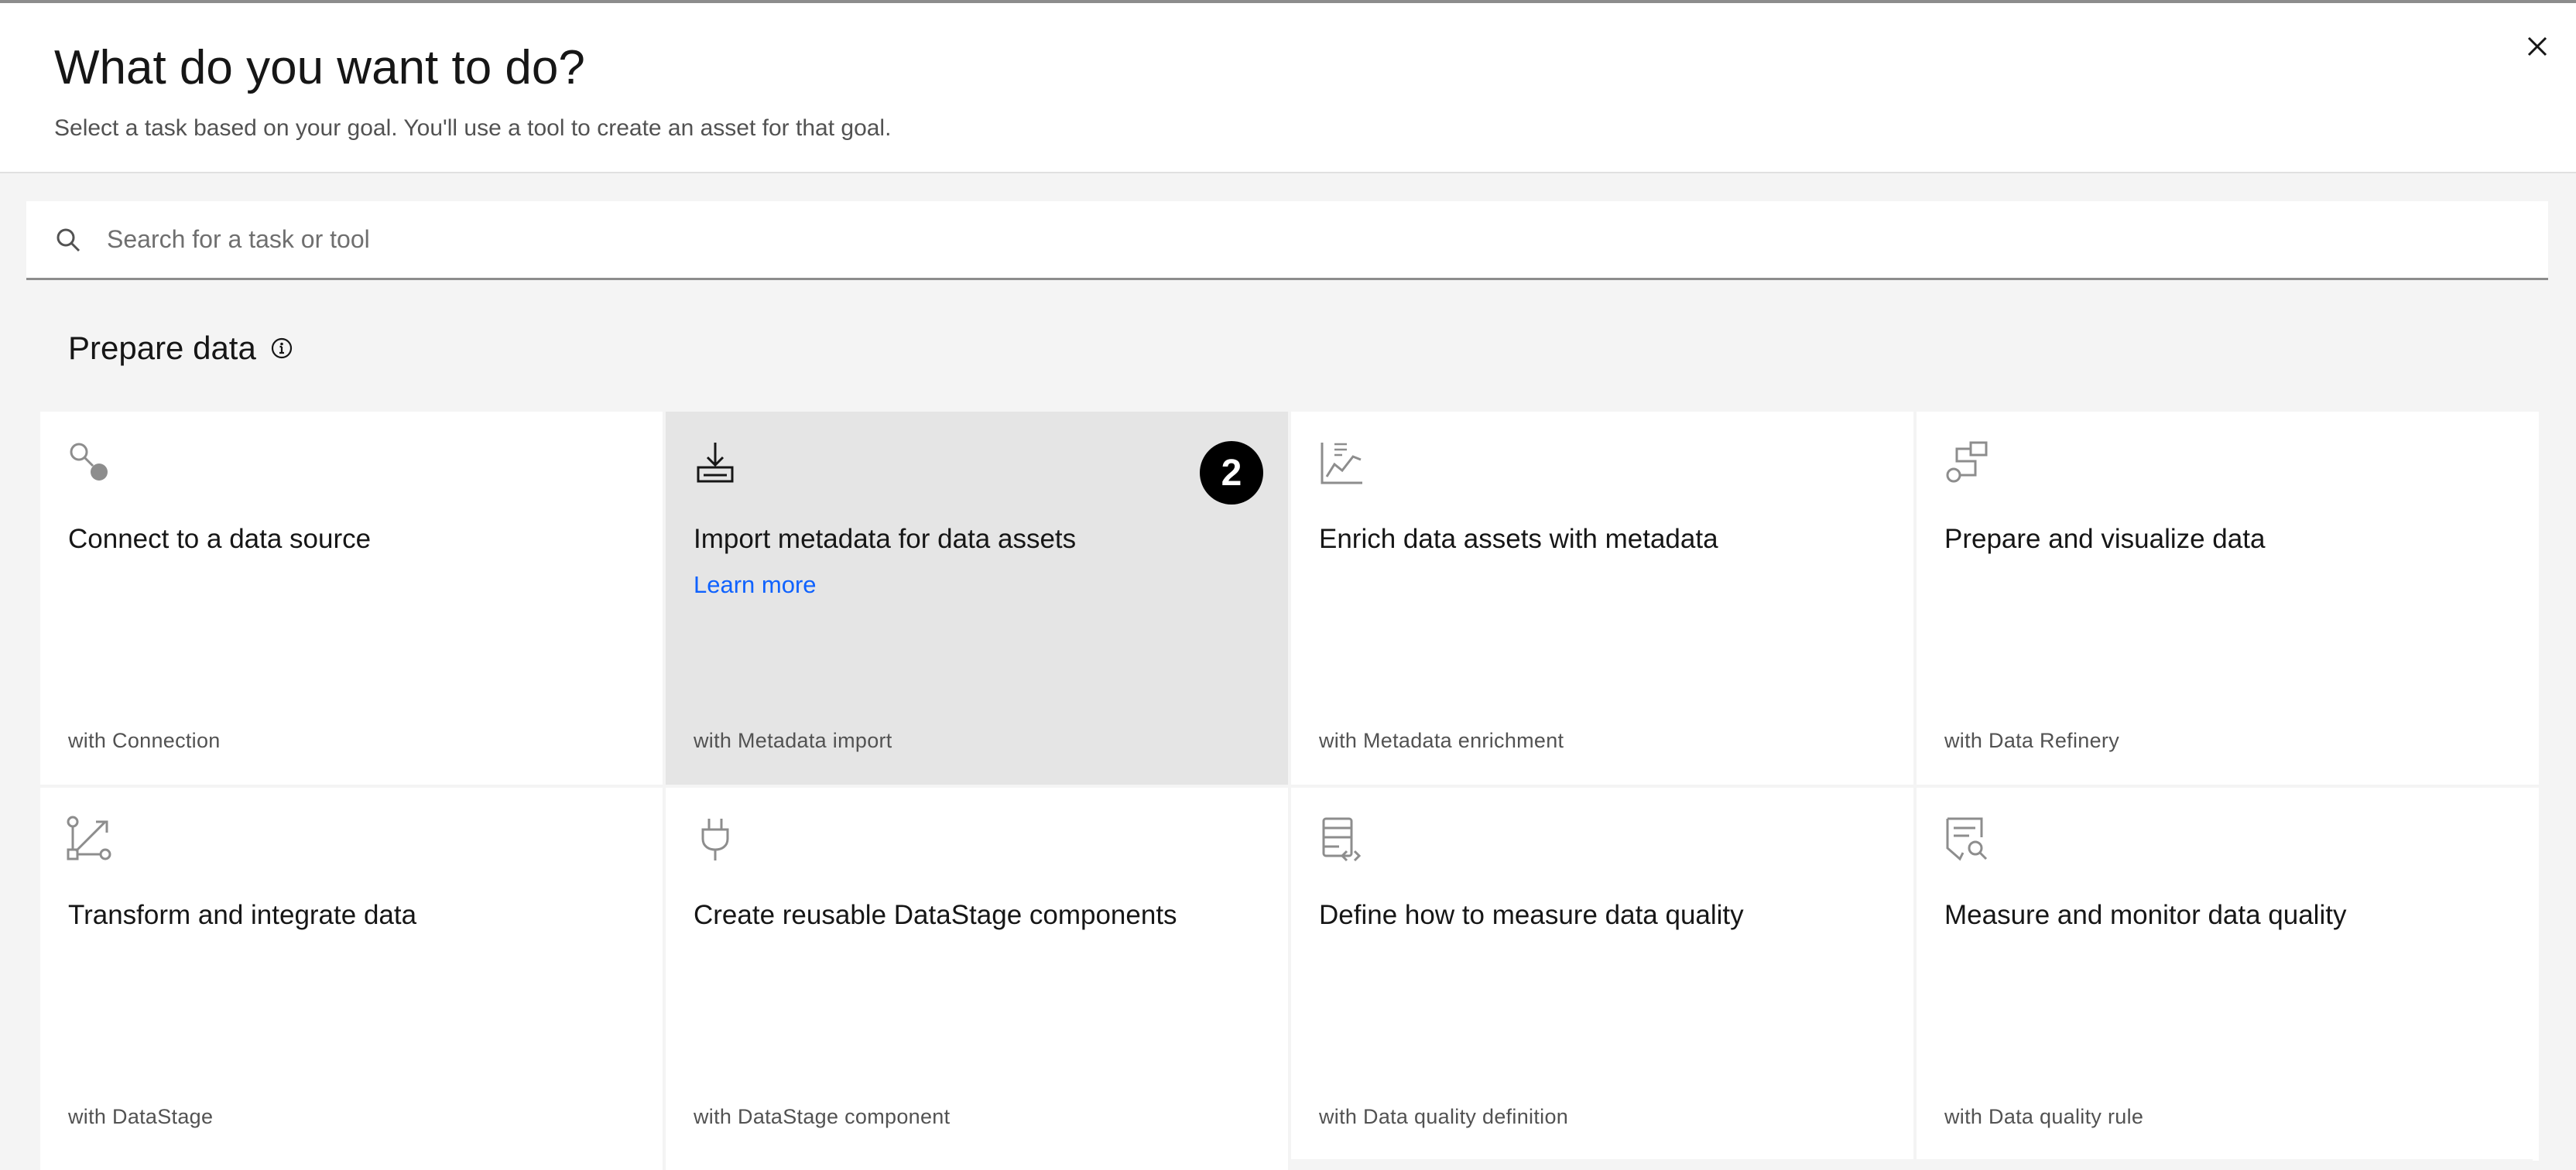 This screenshot has width=2576, height=1170. I want to click on close-button, so click(2537, 47).